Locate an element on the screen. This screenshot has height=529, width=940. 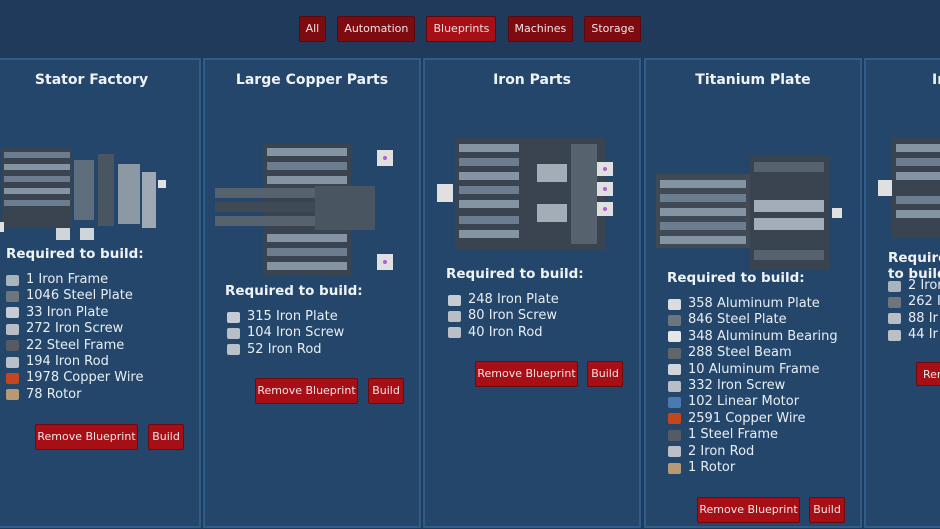
material-qty: 288 is located at coordinates (700, 353).